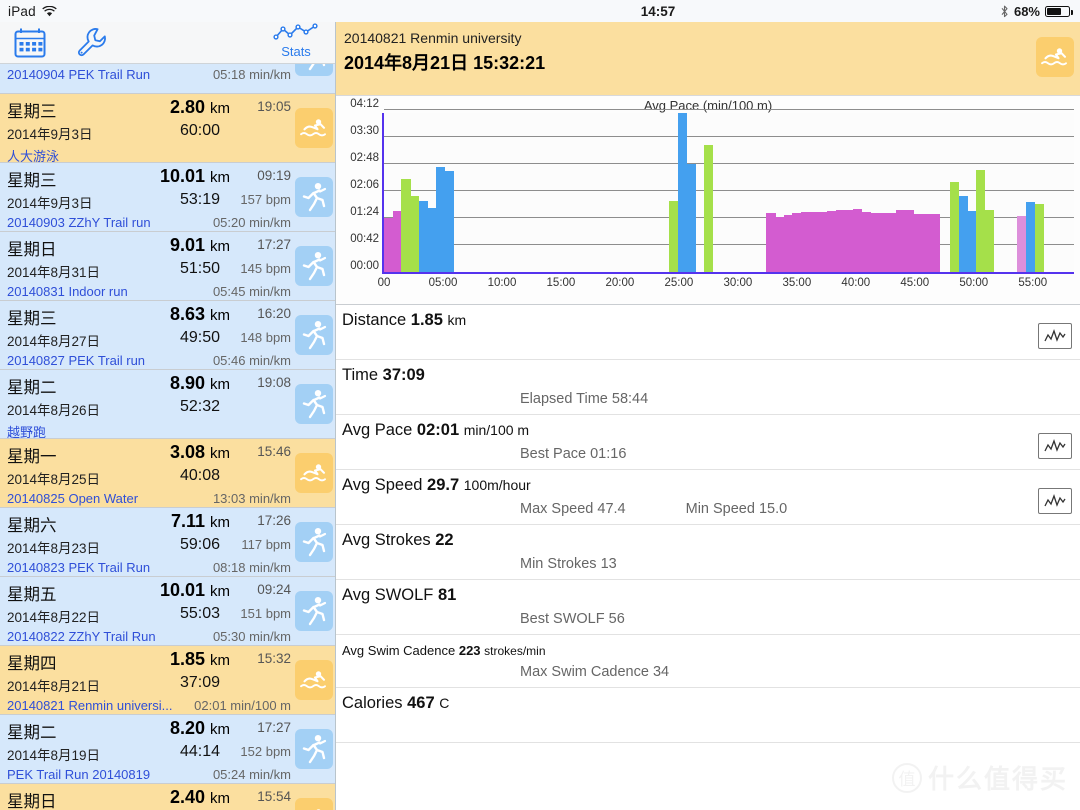 The image size is (1080, 810). Describe the element at coordinates (199, 452) in the screenshot. I see `activity-distance: 3.08 km` at that location.